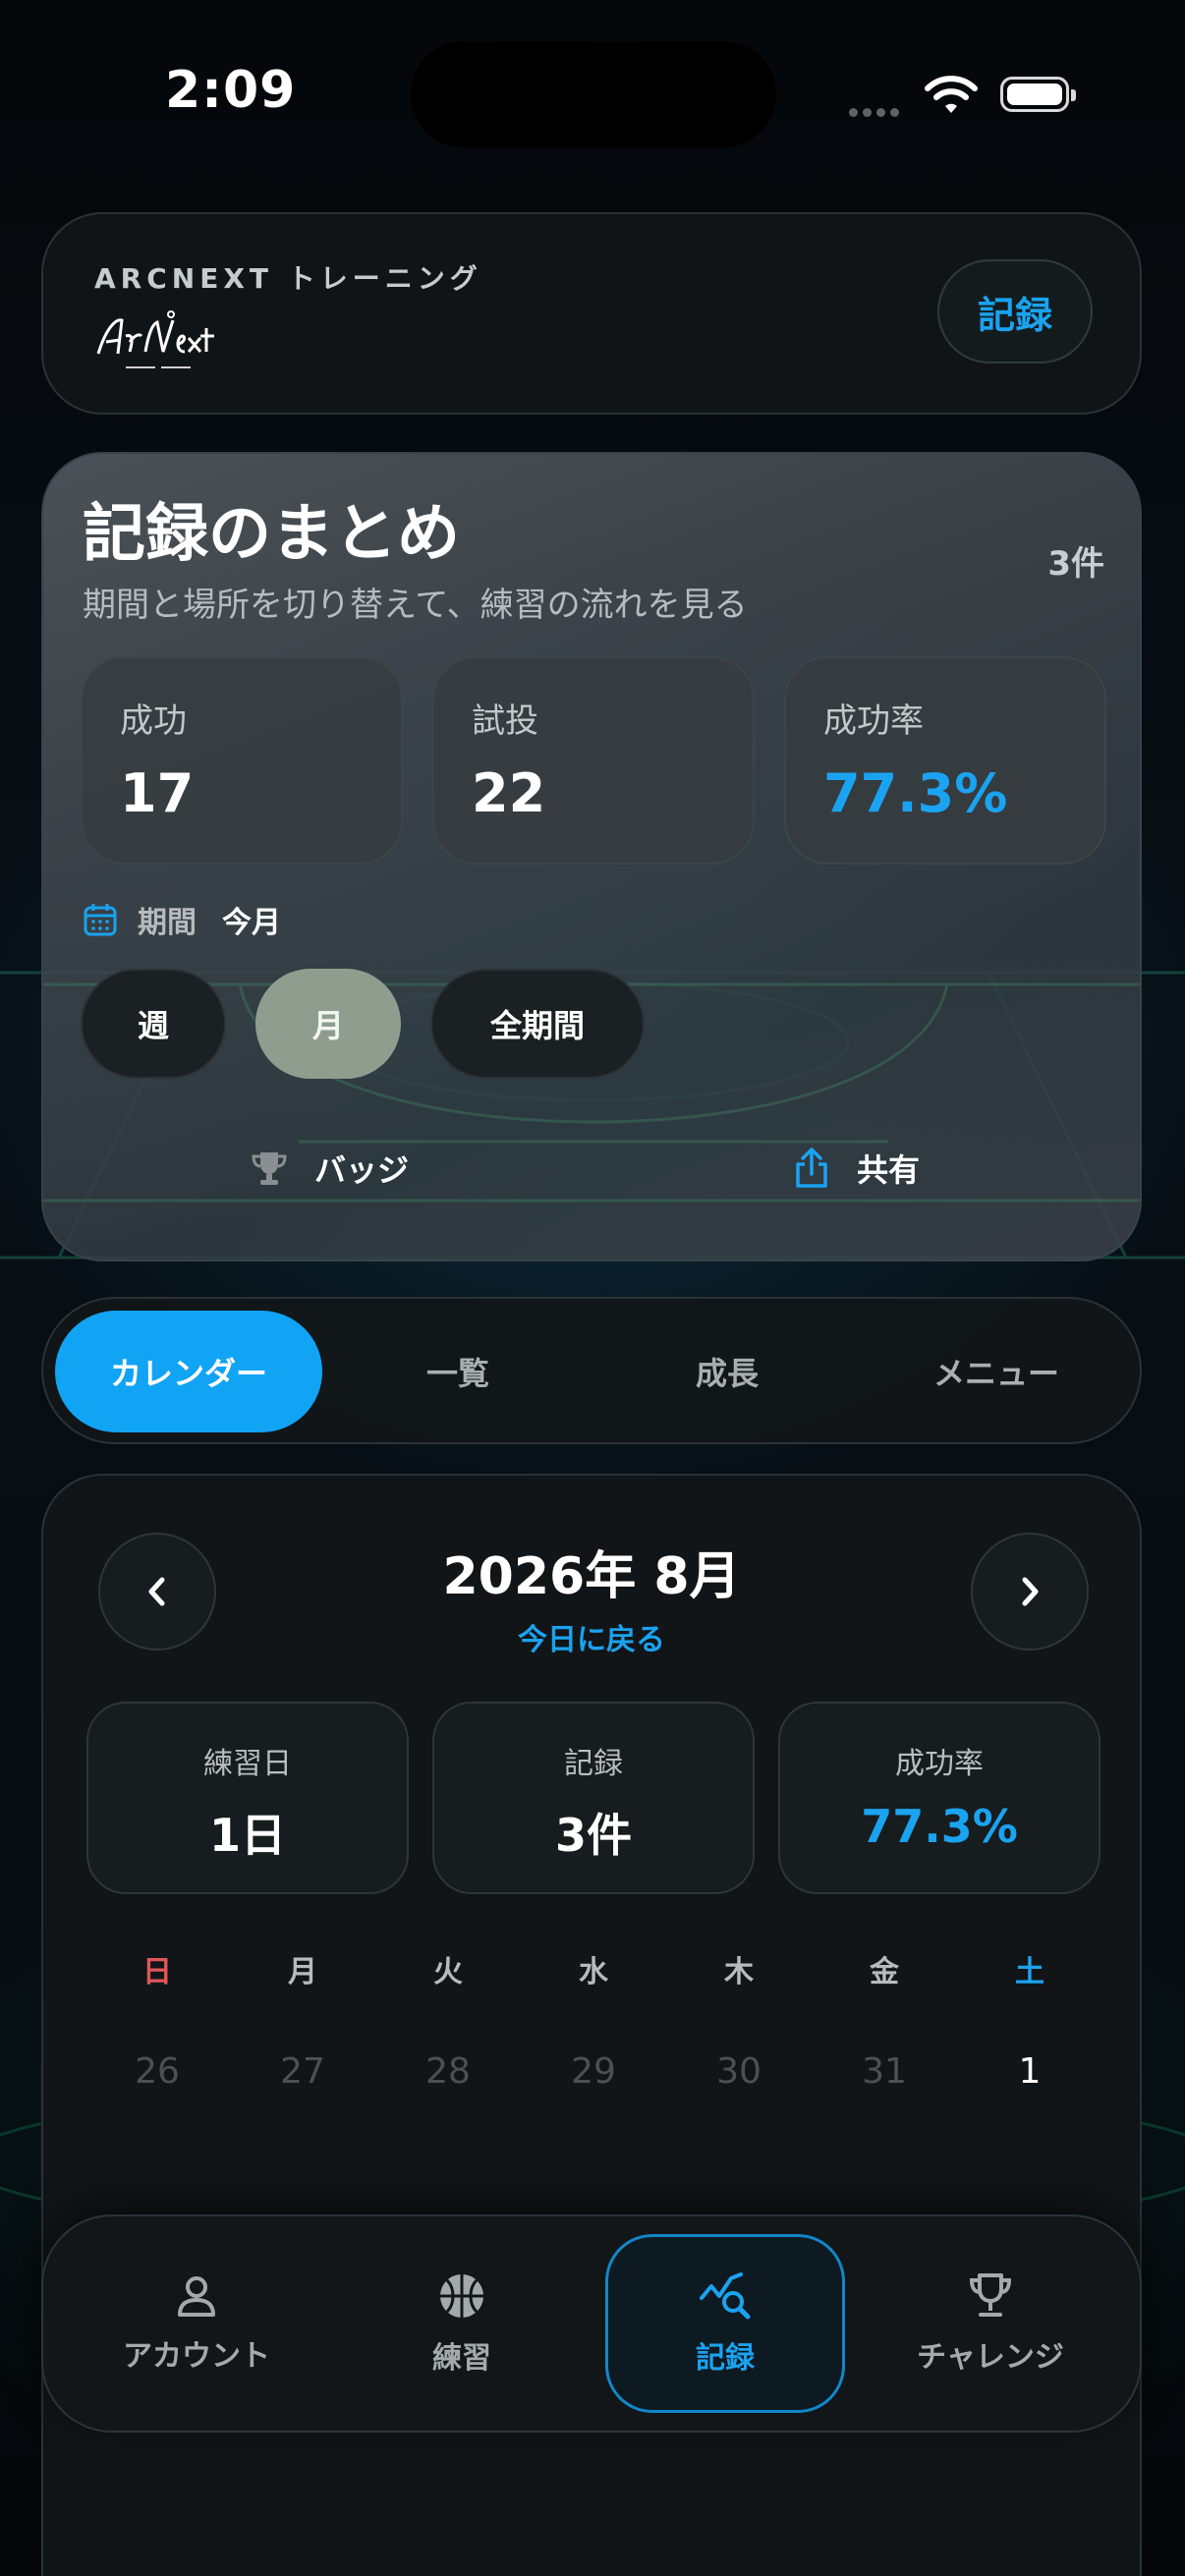 This screenshot has height=2576, width=1185. I want to click on back-to-today-link: 今日に戻る, so click(592, 1636).